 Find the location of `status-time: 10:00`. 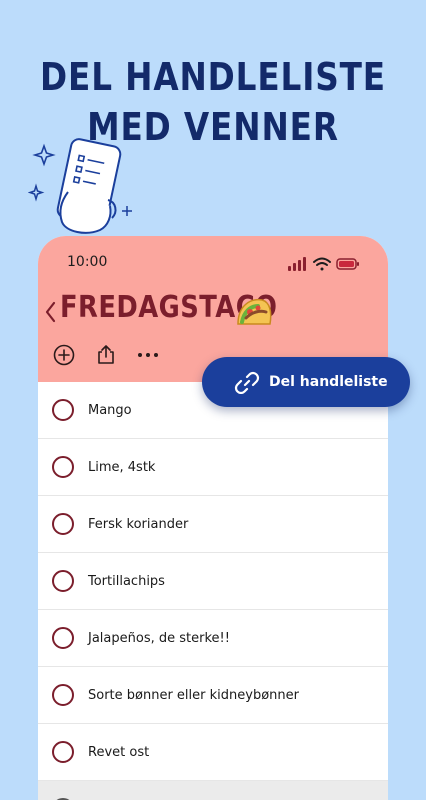

status-time: 10:00 is located at coordinates (87, 262).